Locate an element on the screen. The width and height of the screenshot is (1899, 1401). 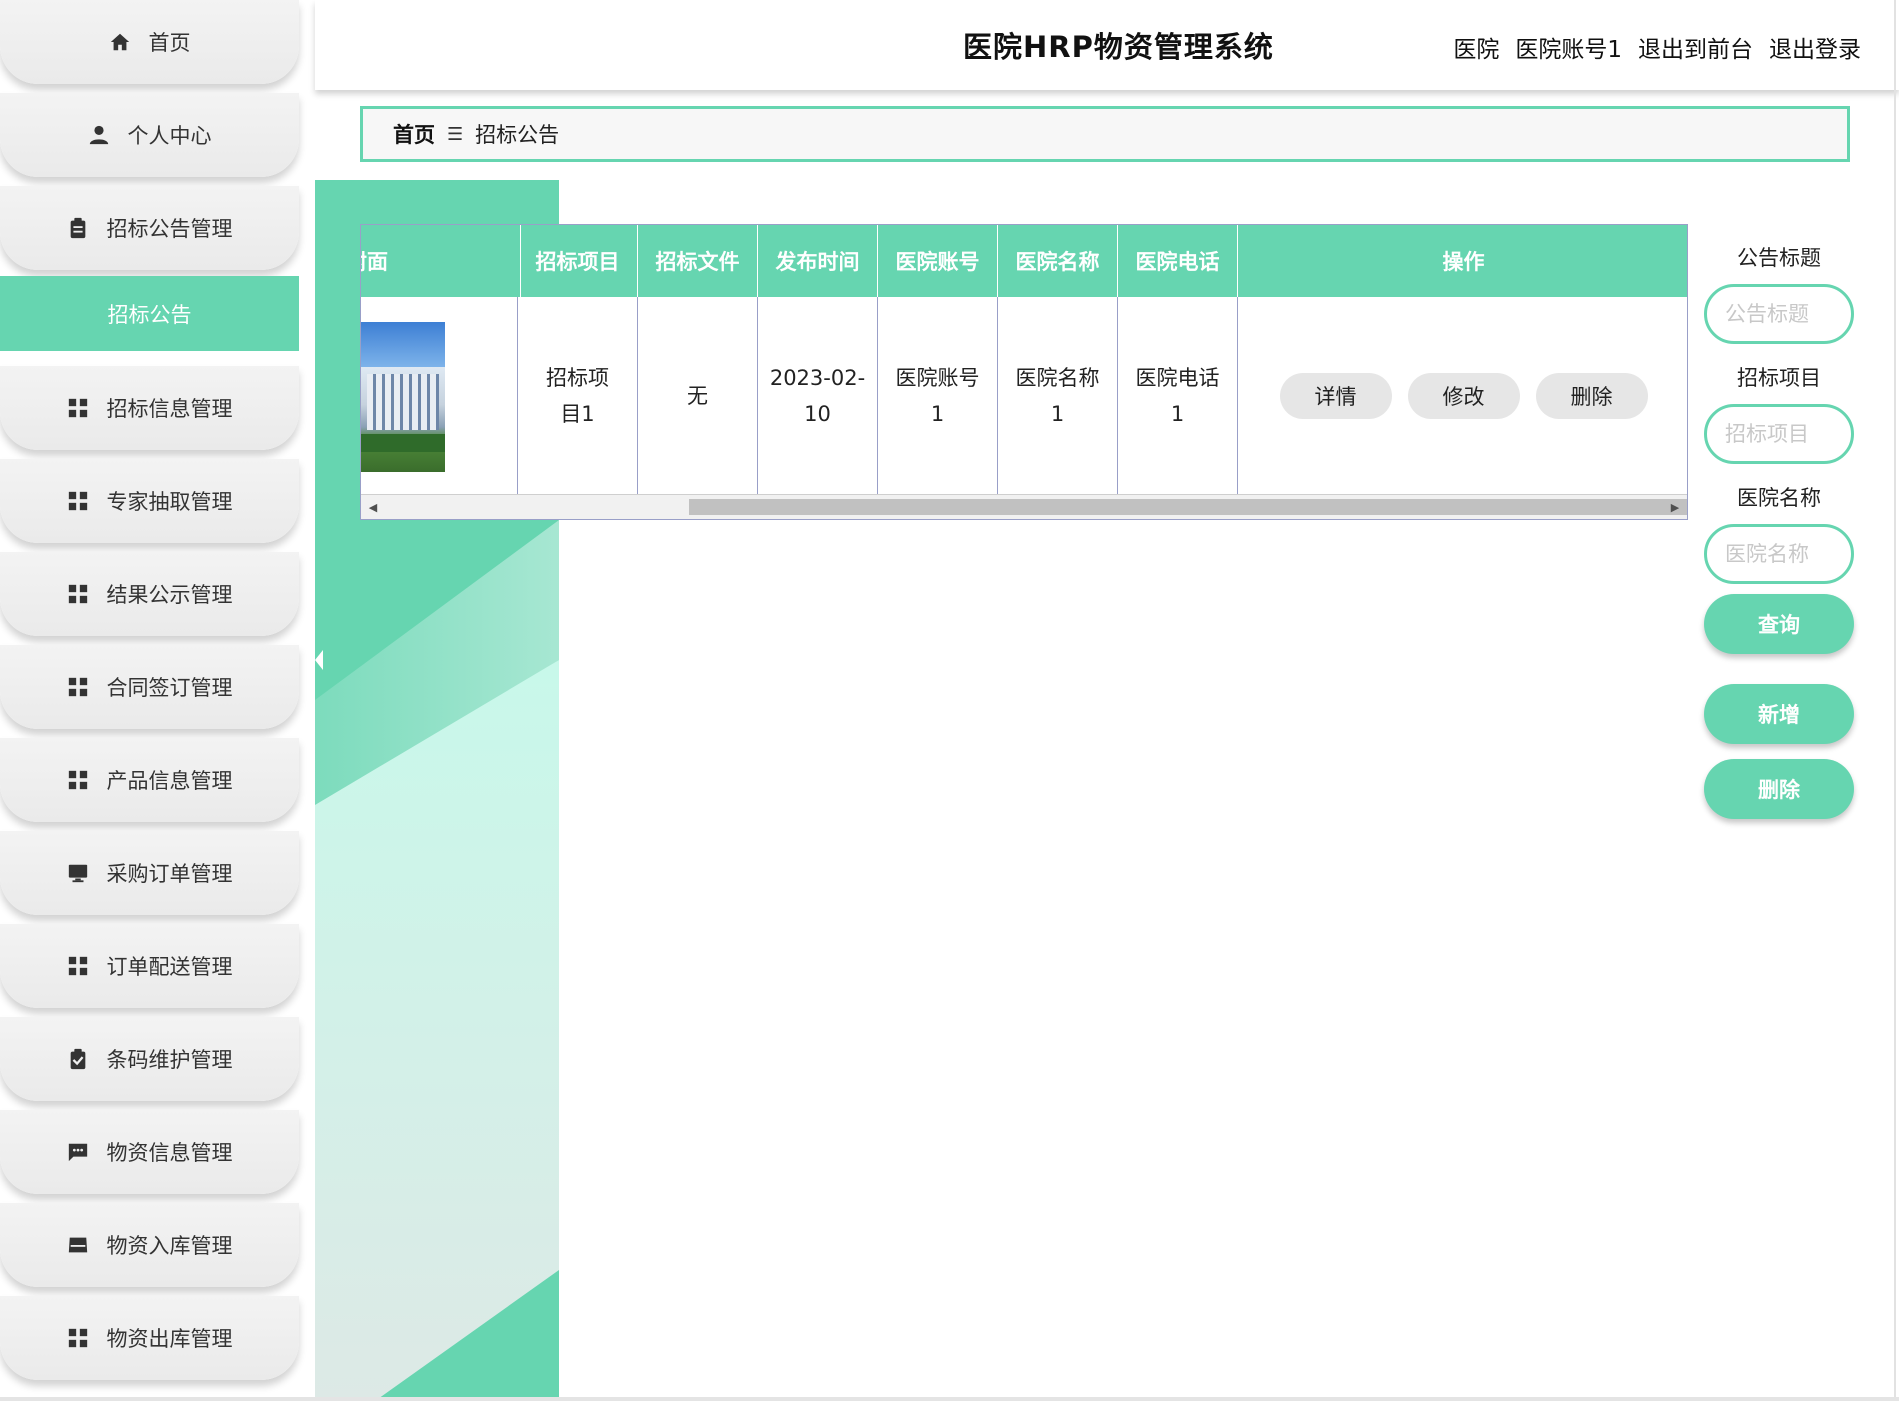
sidebar-item-label: 采购订单管理 is located at coordinates (169, 874).